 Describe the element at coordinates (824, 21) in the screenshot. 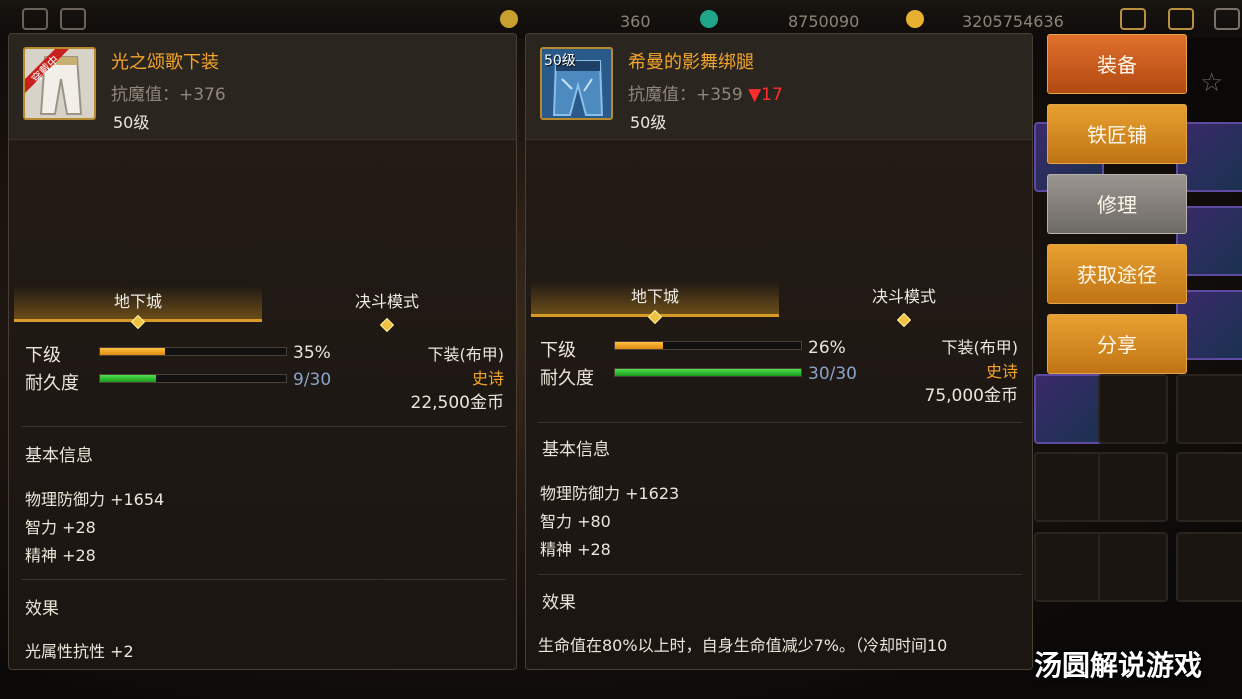

I see `resource-2: 8750090` at that location.